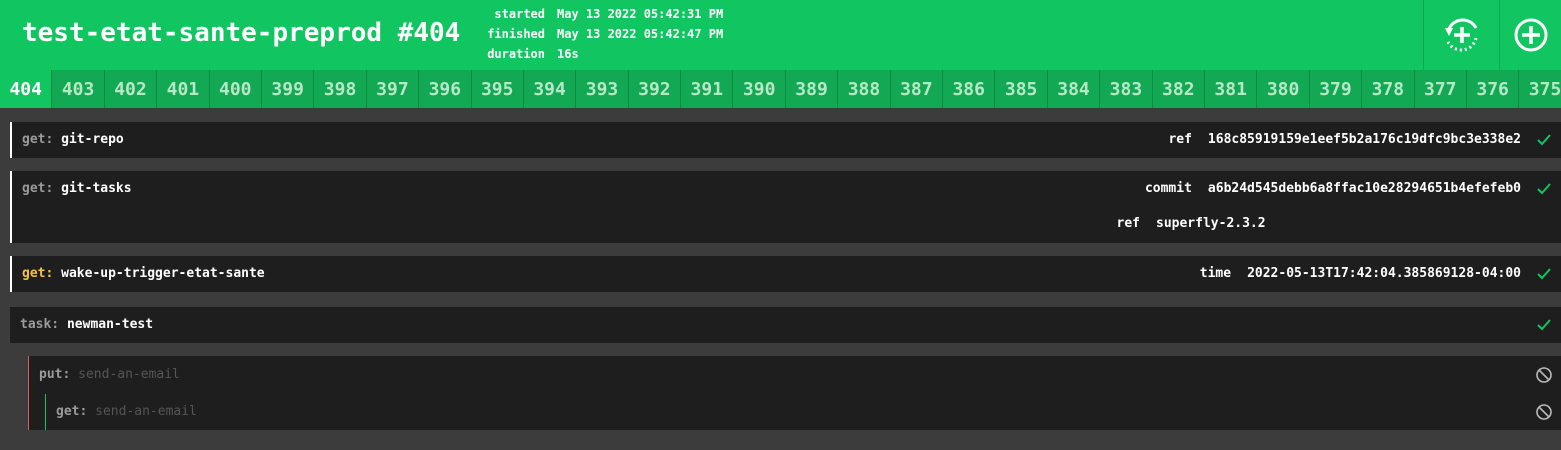 The image size is (1561, 450). What do you see at coordinates (1493, 89) in the screenshot?
I see `build-tab: 376` at bounding box center [1493, 89].